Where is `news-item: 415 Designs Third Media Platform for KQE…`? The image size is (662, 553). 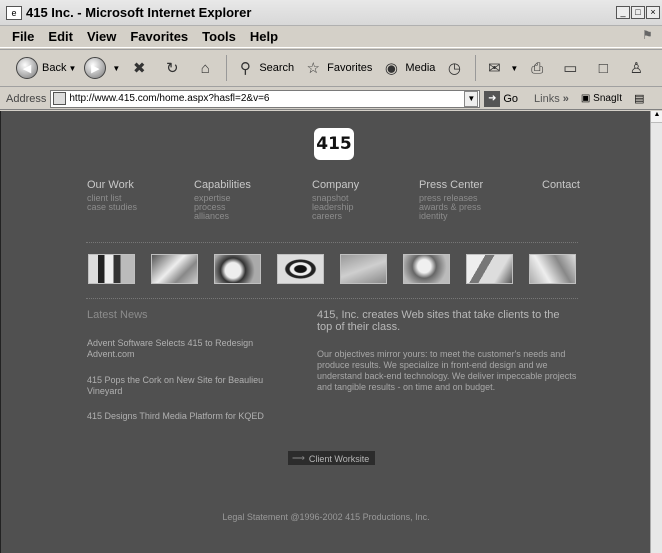
news-item: 415 Designs Third Media Platform for KQE… is located at coordinates (192, 416).